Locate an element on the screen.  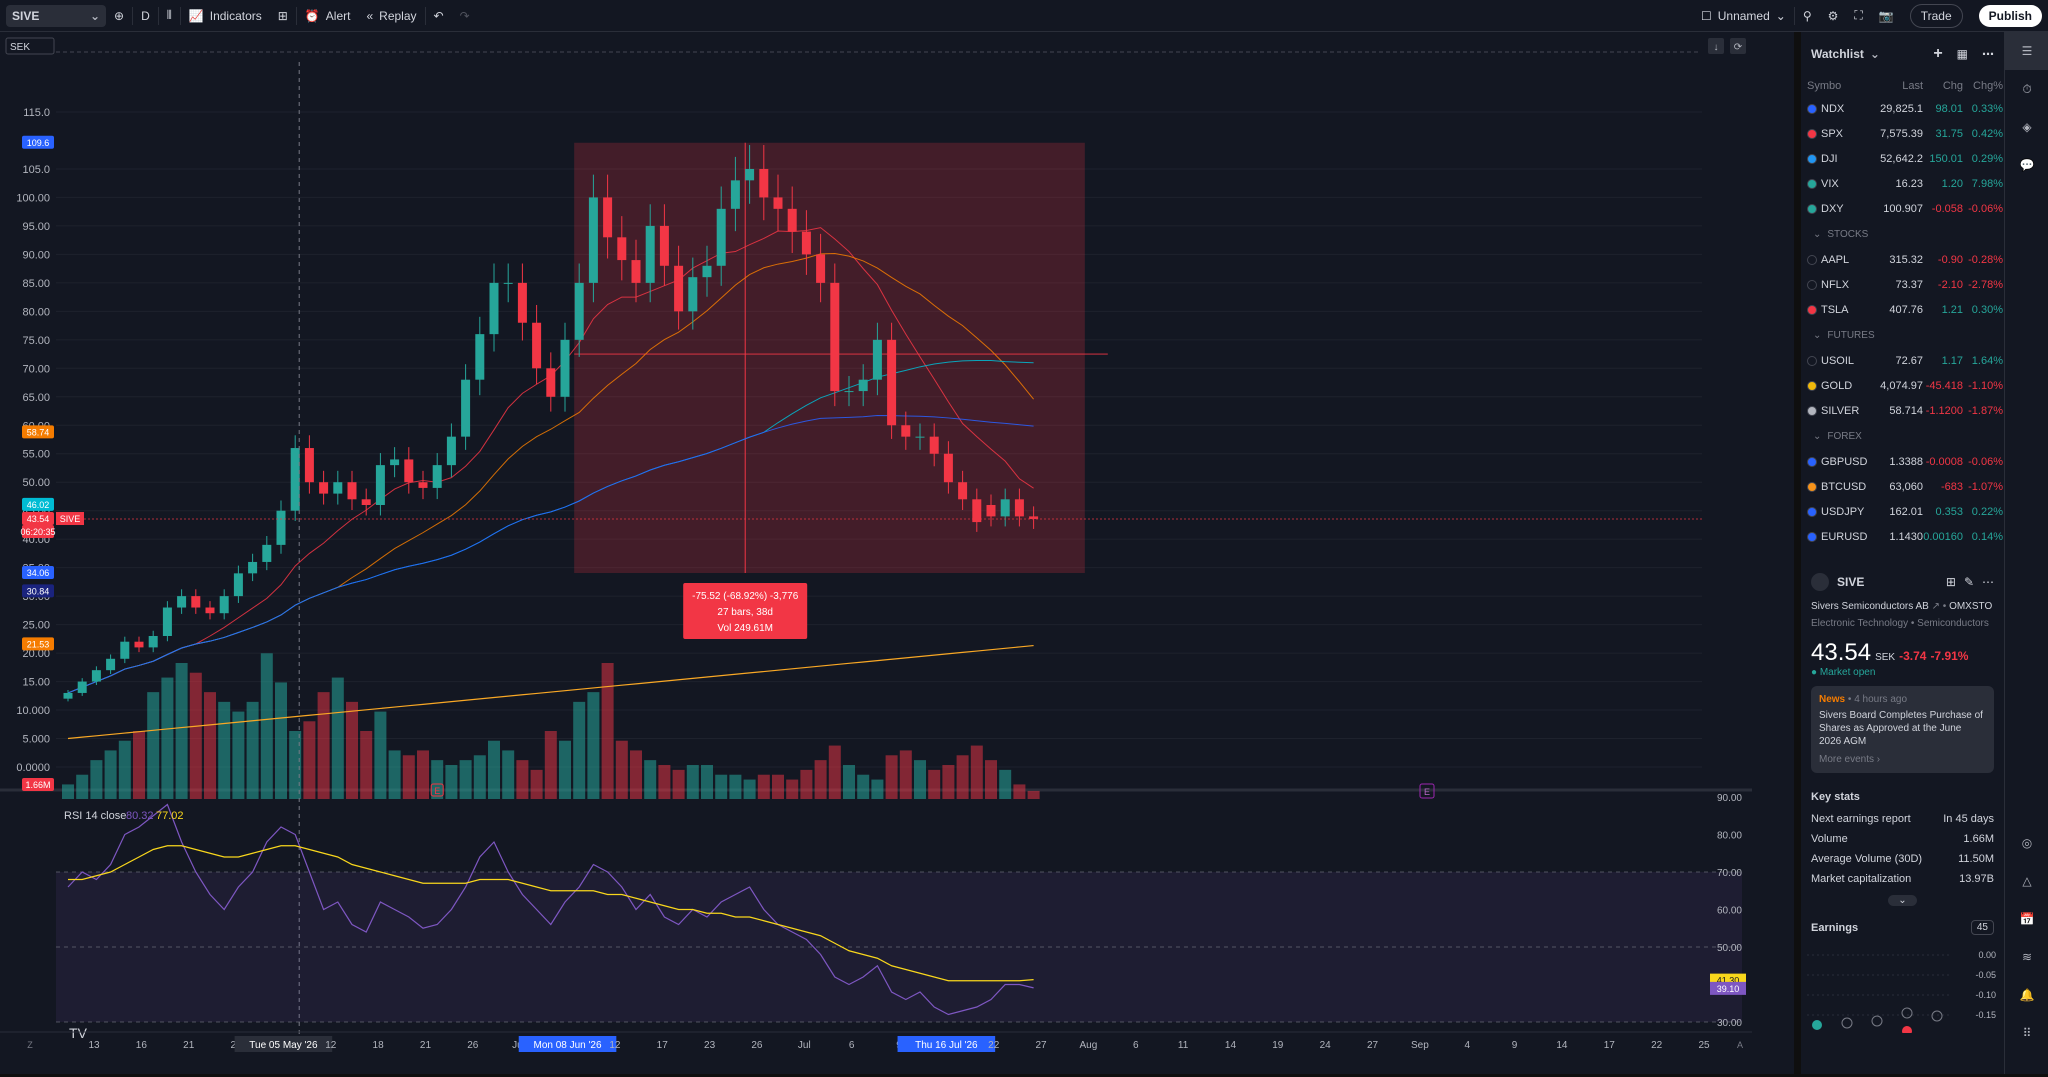
more-events-link: More events › is located at coordinates (1902, 759).